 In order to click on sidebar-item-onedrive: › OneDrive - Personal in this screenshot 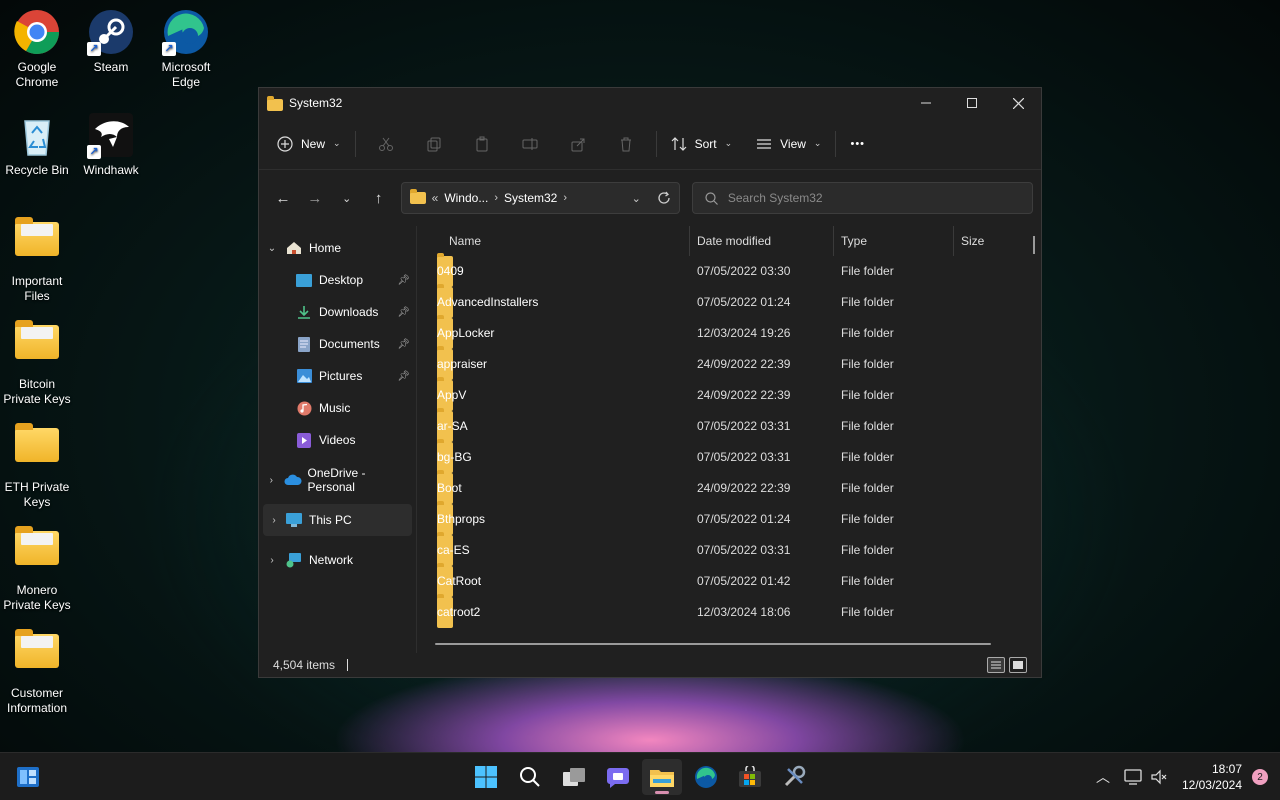, I will do `click(337, 480)`.